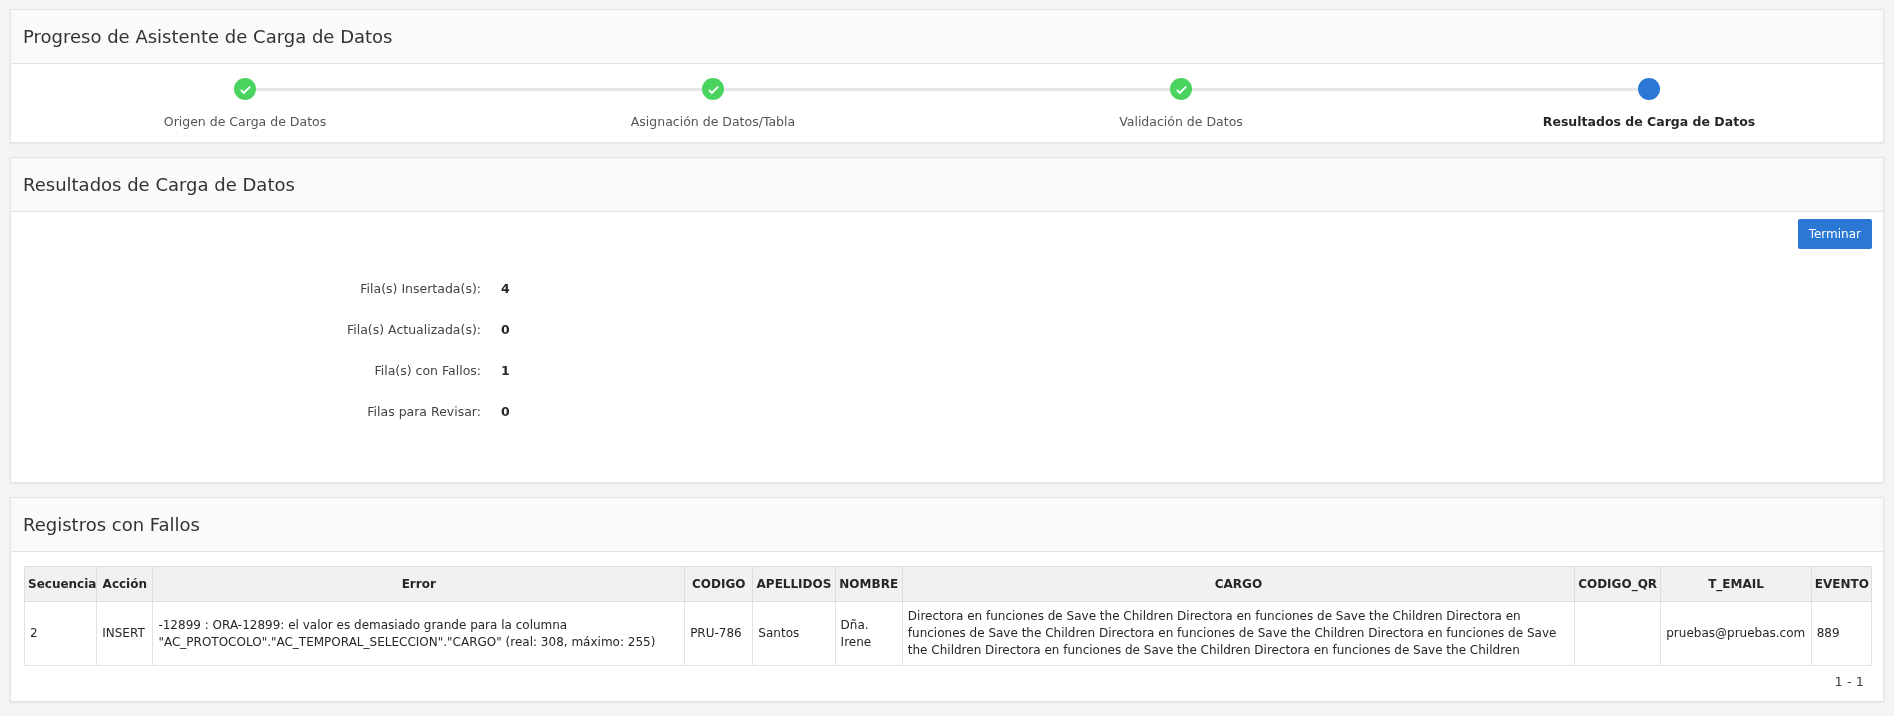 This screenshot has height=716, width=1894. What do you see at coordinates (1238, 584) in the screenshot?
I see `column-header: CARGO` at bounding box center [1238, 584].